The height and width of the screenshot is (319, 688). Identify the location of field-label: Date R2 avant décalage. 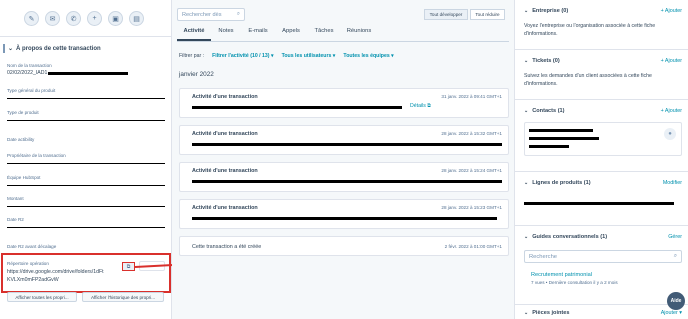
(32, 246).